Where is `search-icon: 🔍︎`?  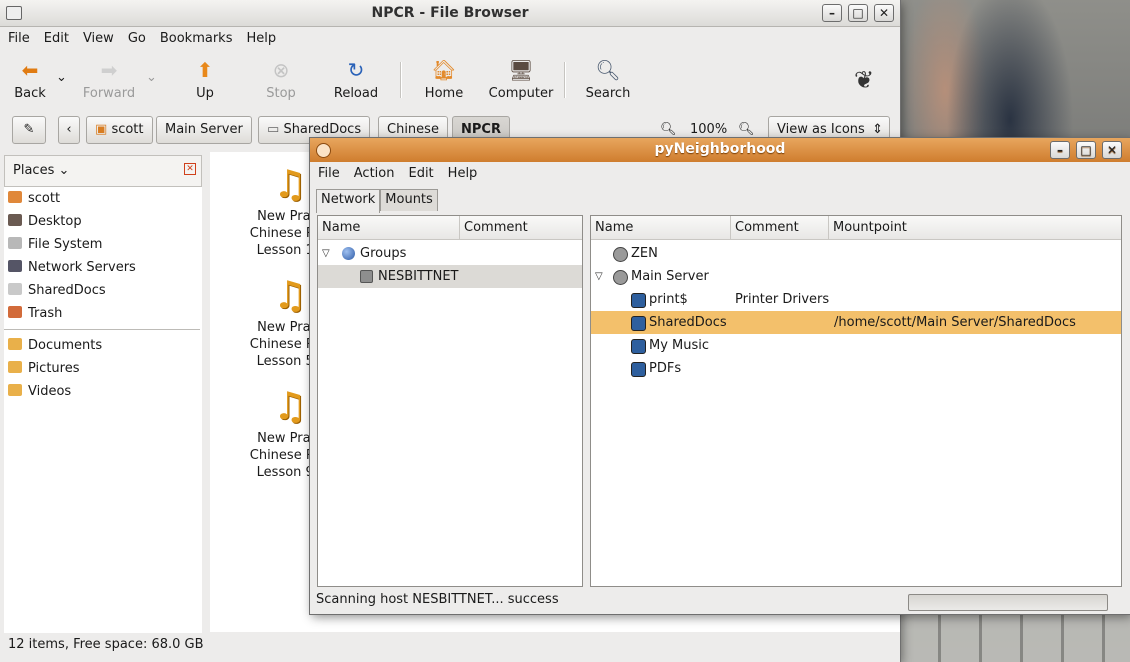
search-icon: 🔍︎ is located at coordinates (608, 70).